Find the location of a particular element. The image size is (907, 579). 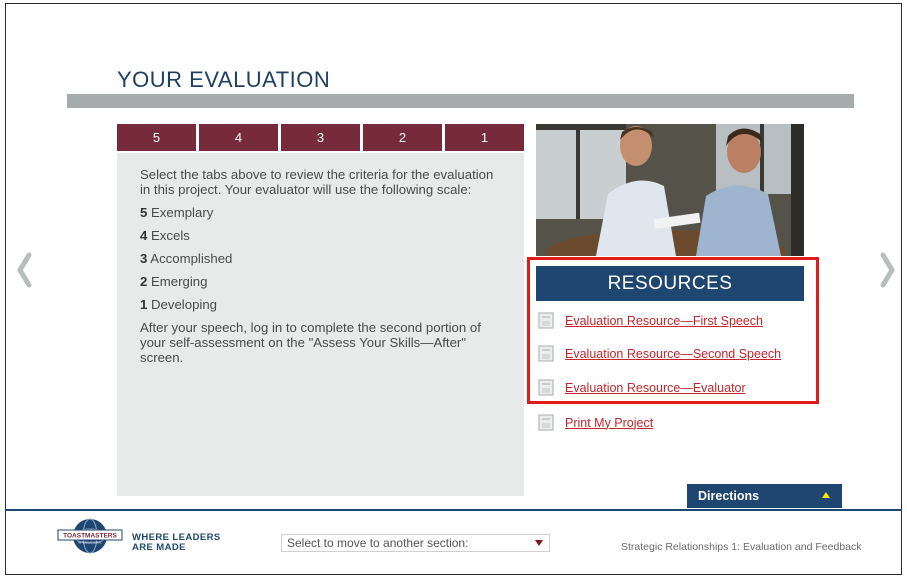

scale-label: Exemplary is located at coordinates (182, 212).